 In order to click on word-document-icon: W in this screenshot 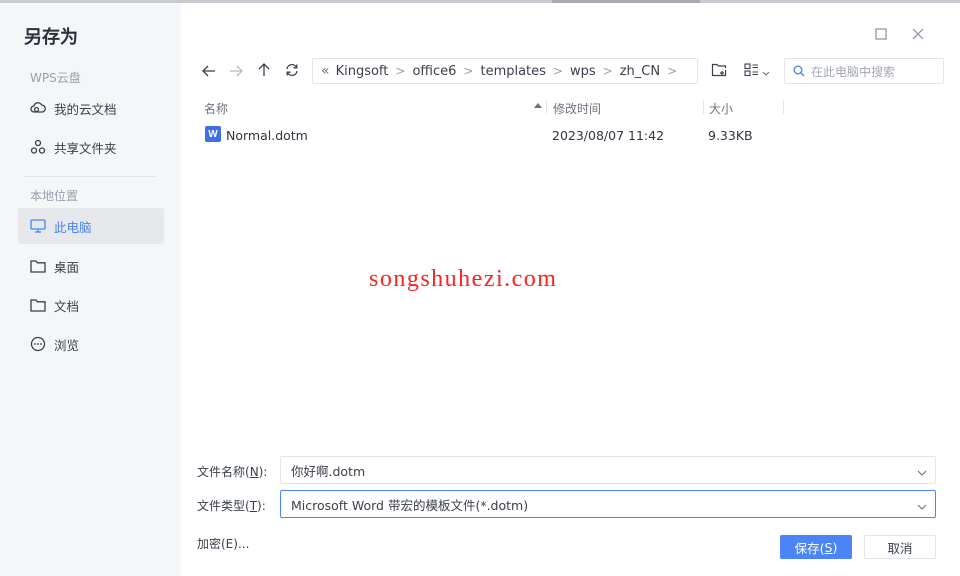, I will do `click(213, 134)`.